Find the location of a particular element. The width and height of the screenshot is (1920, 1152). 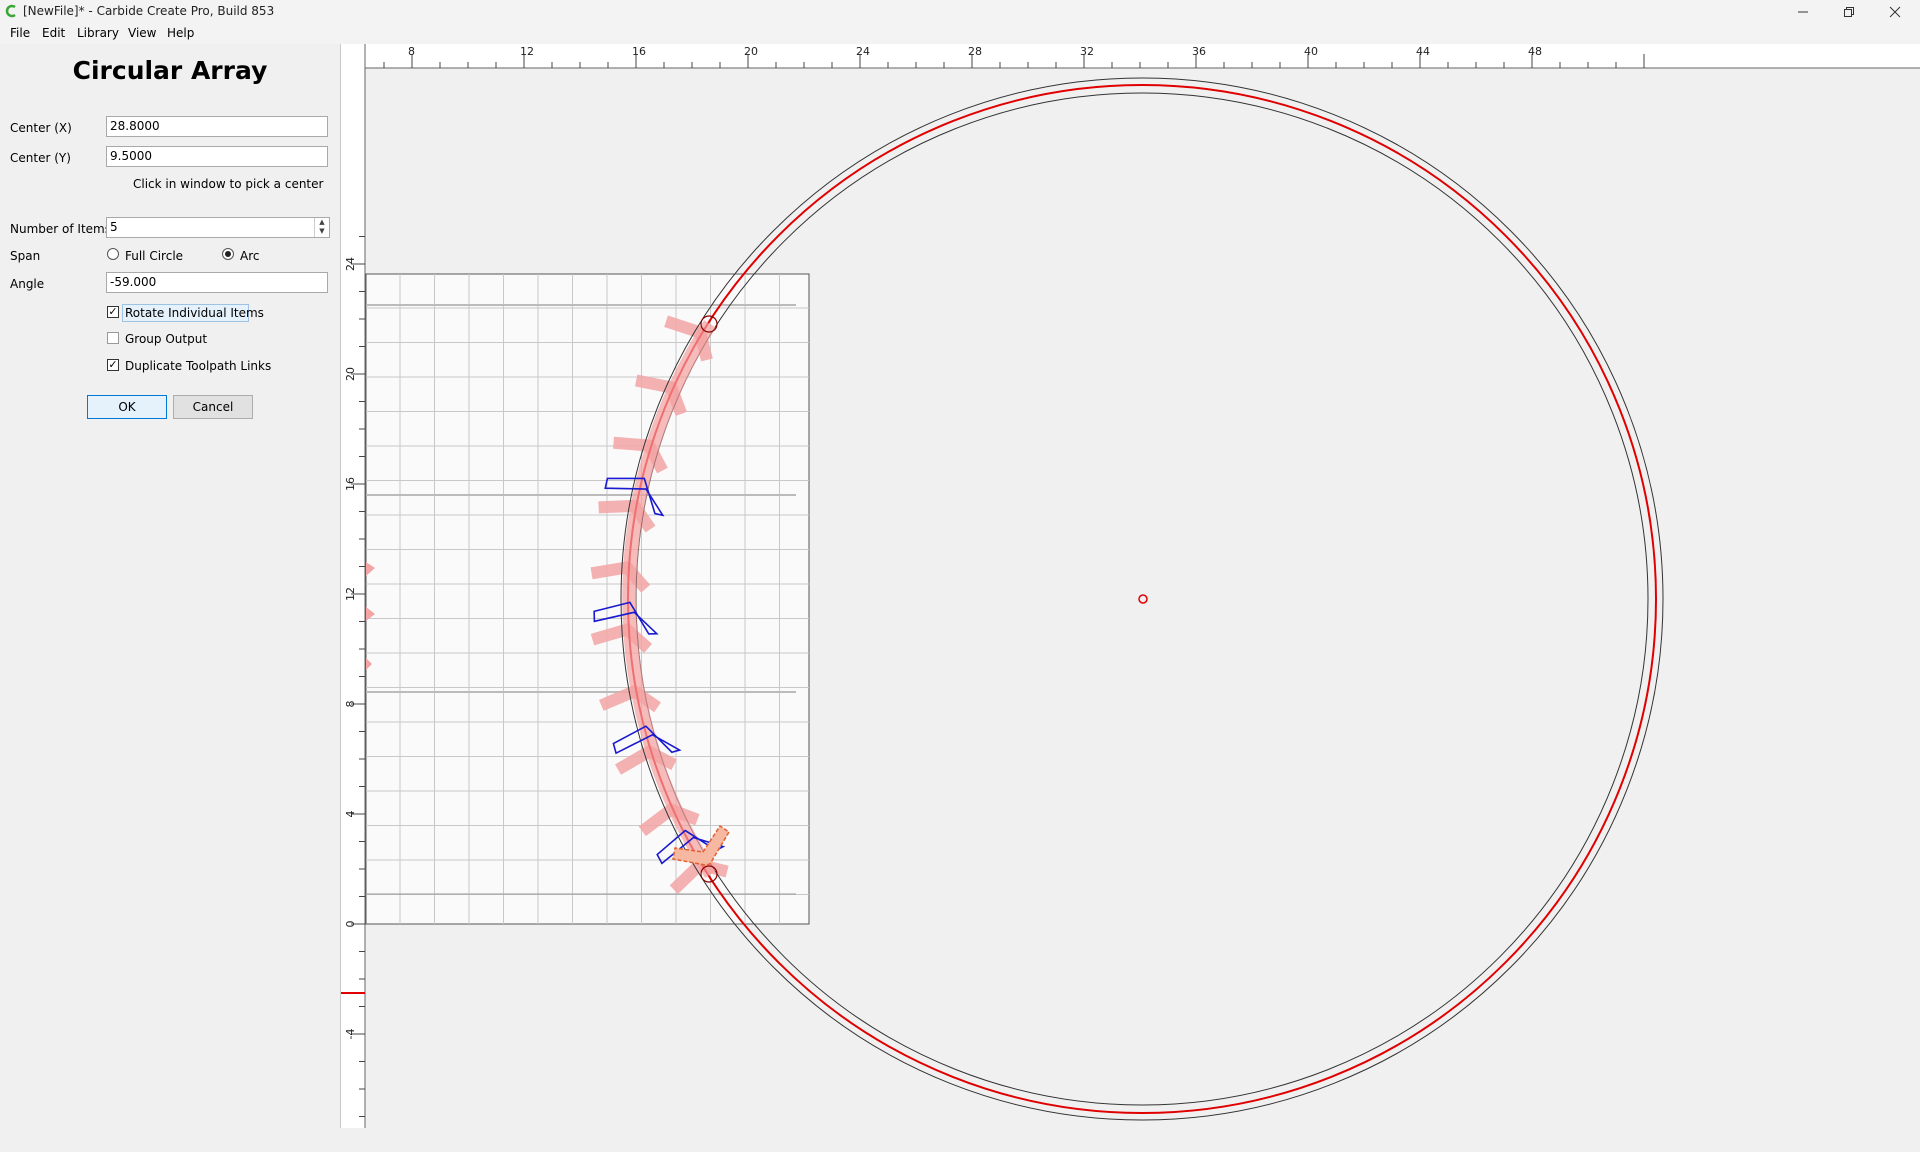

left-ruler: 24 20 16 12 8 4 0 -4 is located at coordinates (353, 586).